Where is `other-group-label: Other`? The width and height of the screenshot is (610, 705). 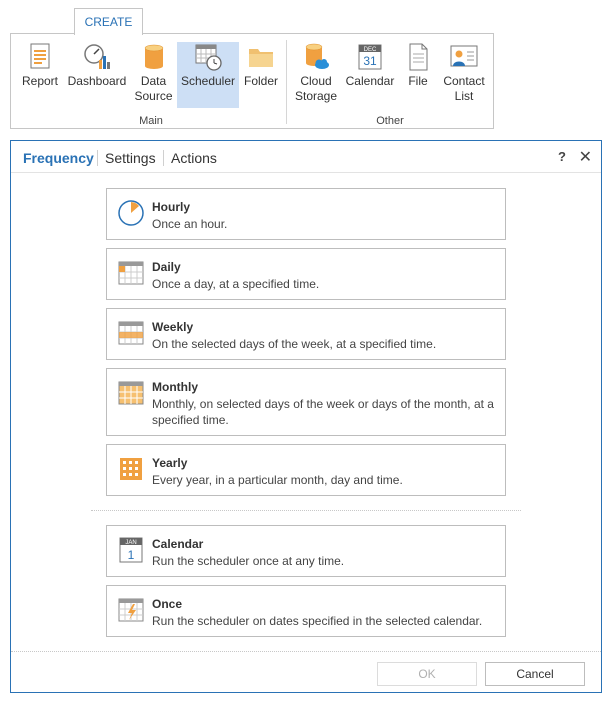
other-group-label: Other is located at coordinates (390, 121).